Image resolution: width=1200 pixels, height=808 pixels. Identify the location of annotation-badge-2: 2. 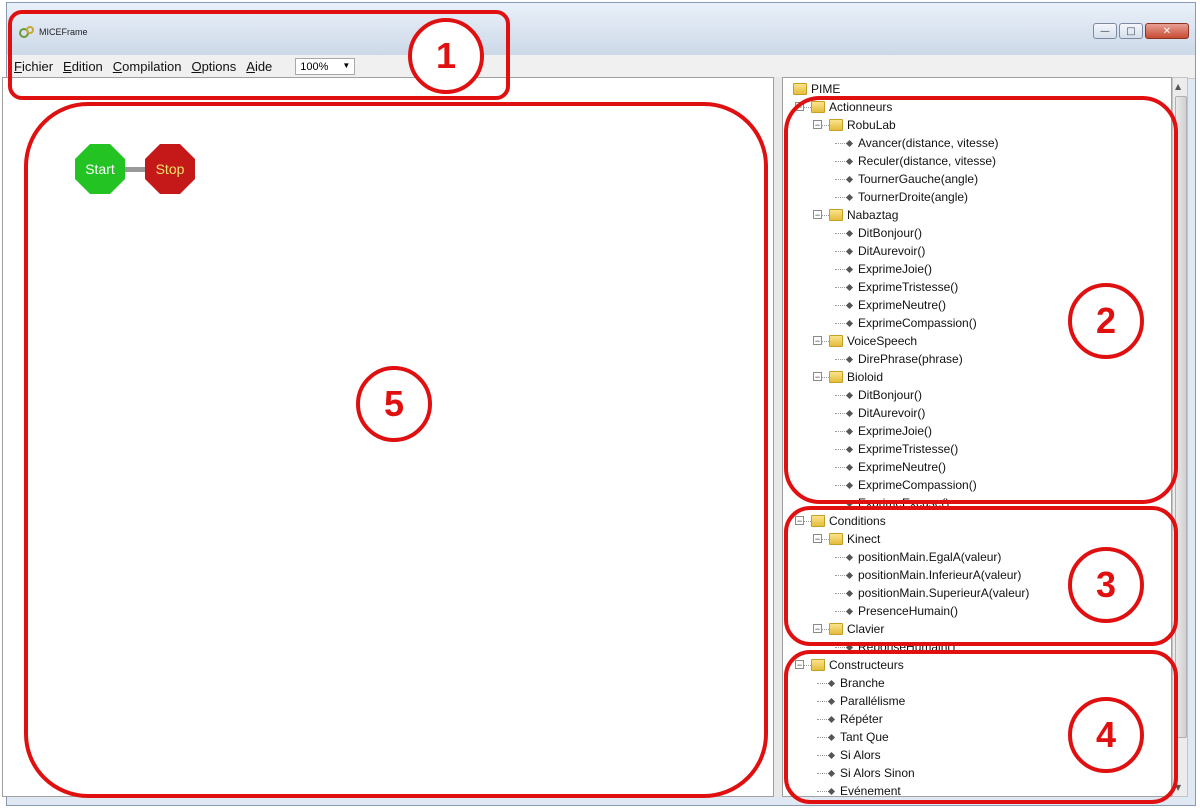
(1106, 321).